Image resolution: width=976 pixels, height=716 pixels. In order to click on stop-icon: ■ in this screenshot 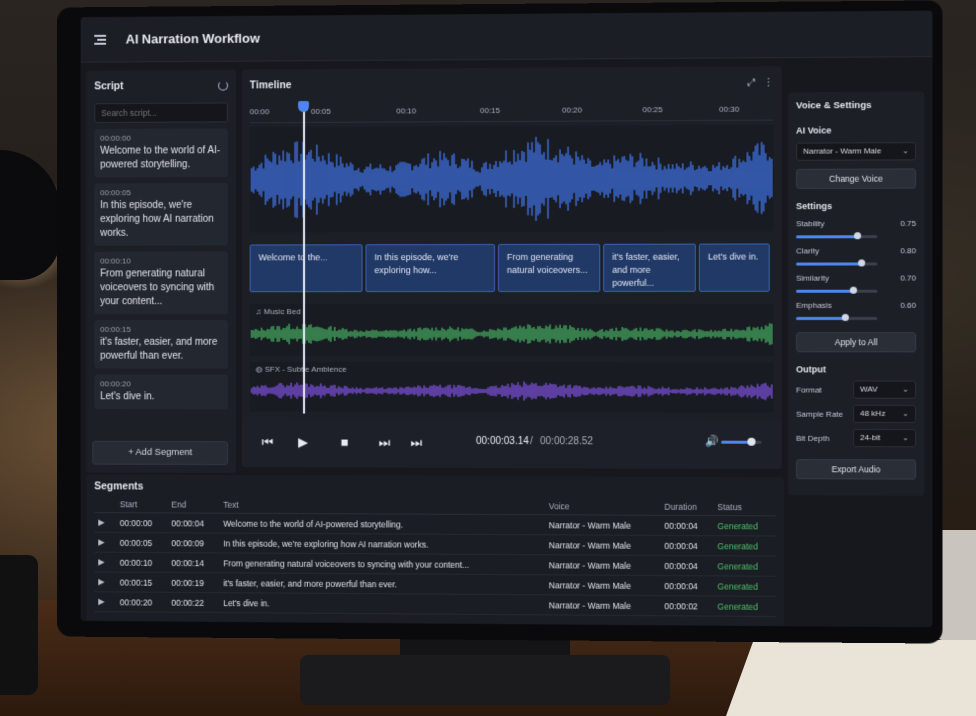, I will do `click(345, 443)`.